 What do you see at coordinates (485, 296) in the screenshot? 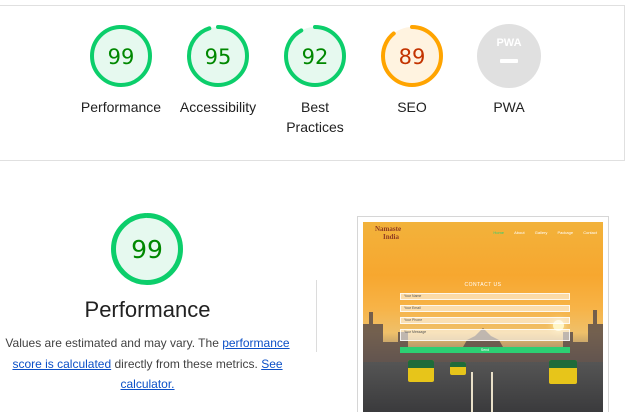
I see `form-field: Your Name` at bounding box center [485, 296].